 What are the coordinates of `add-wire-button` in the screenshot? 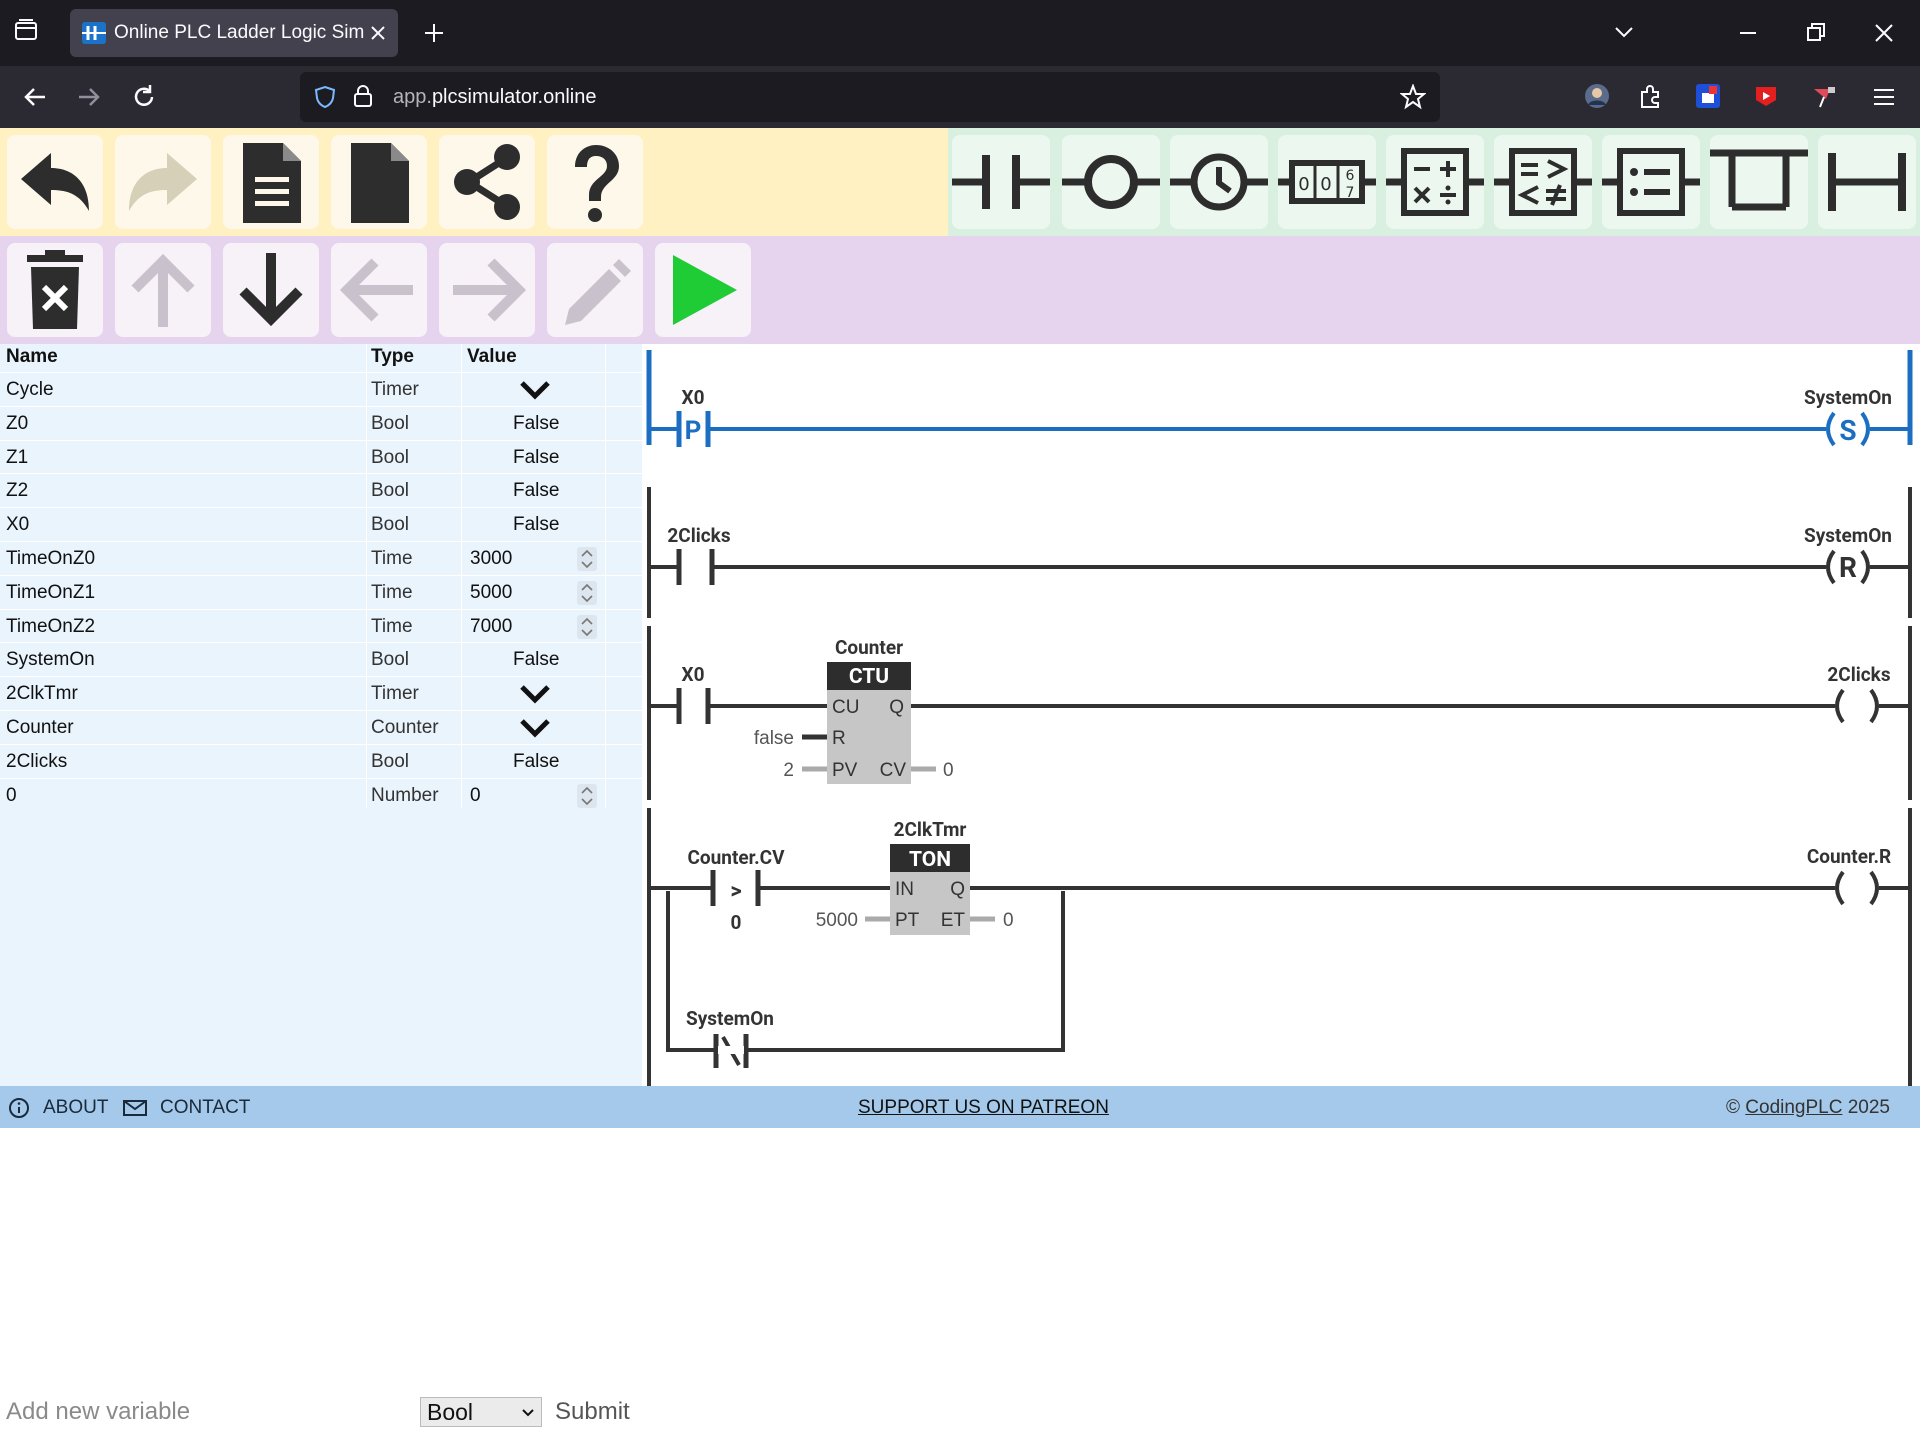 It's located at (1867, 182).